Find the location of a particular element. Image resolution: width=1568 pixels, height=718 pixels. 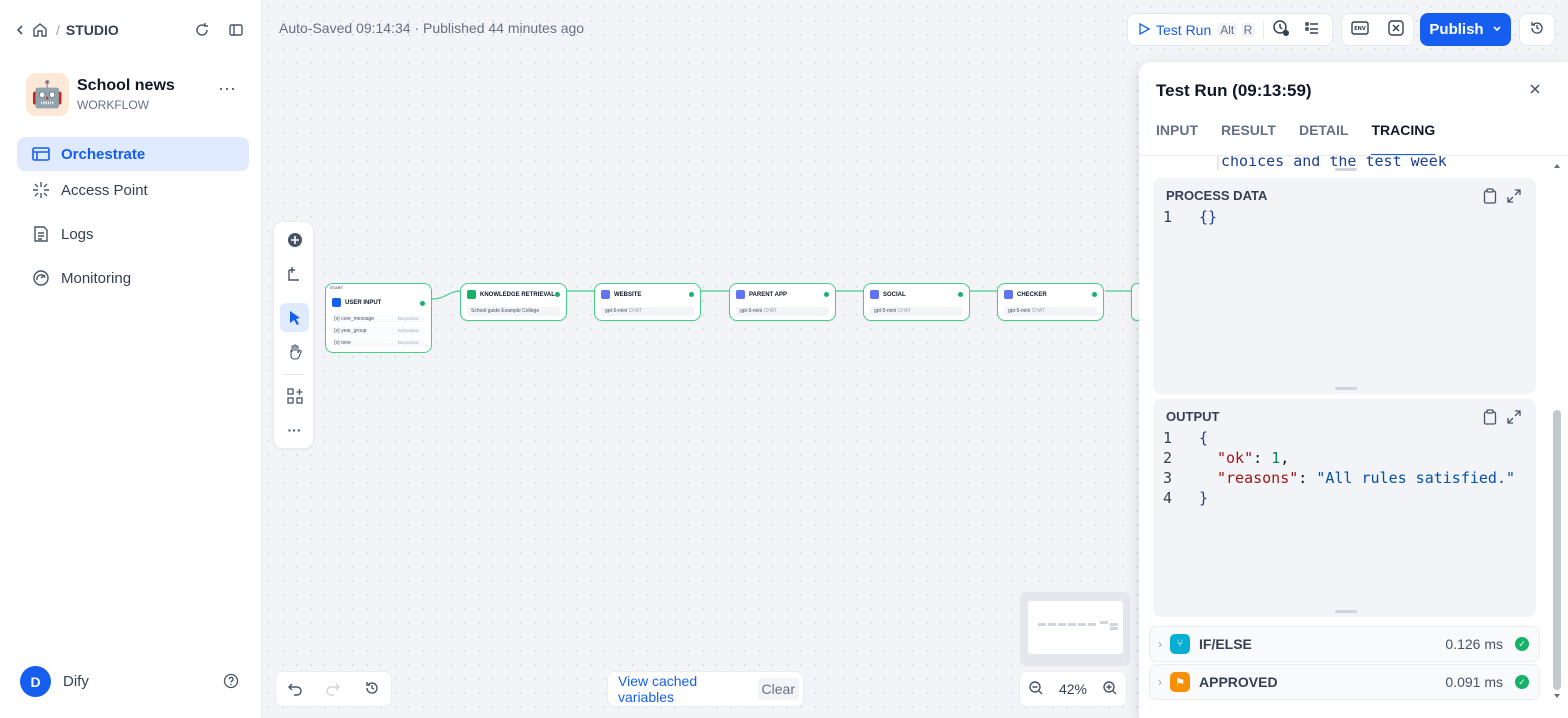

redo-icon is located at coordinates (333, 689).